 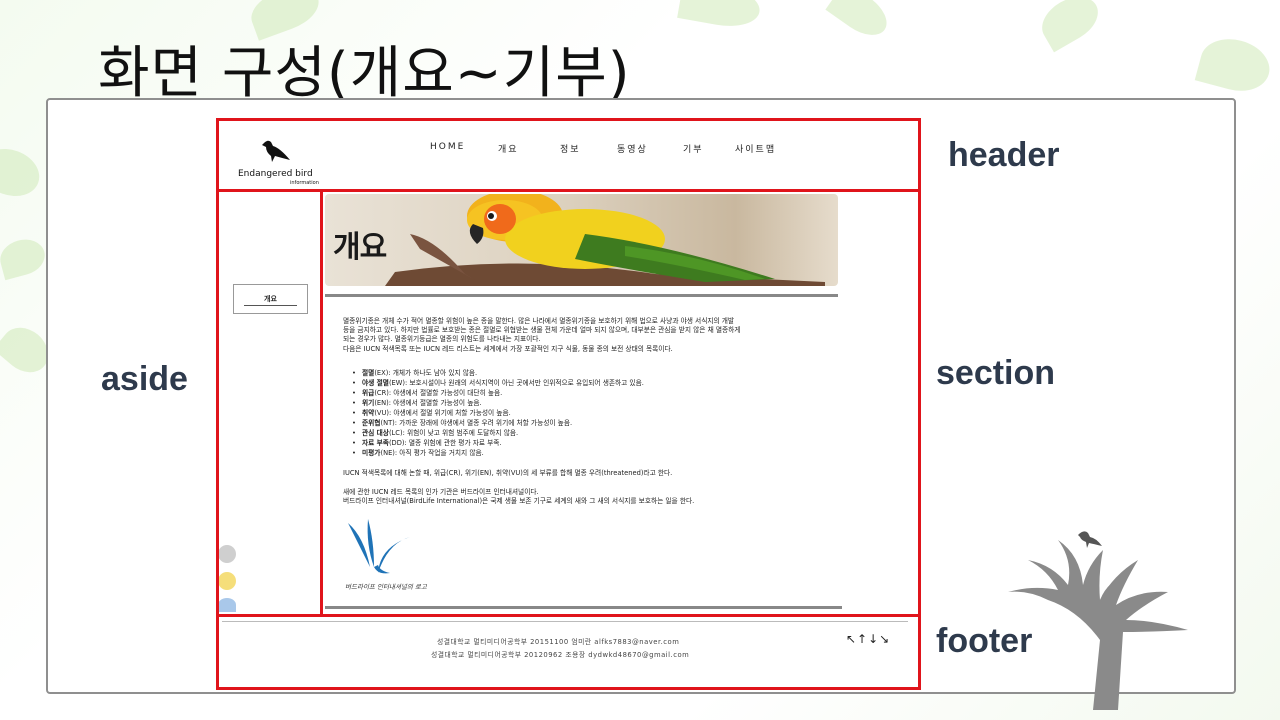 What do you see at coordinates (1004, 155) in the screenshot?
I see `header-label: header` at bounding box center [1004, 155].